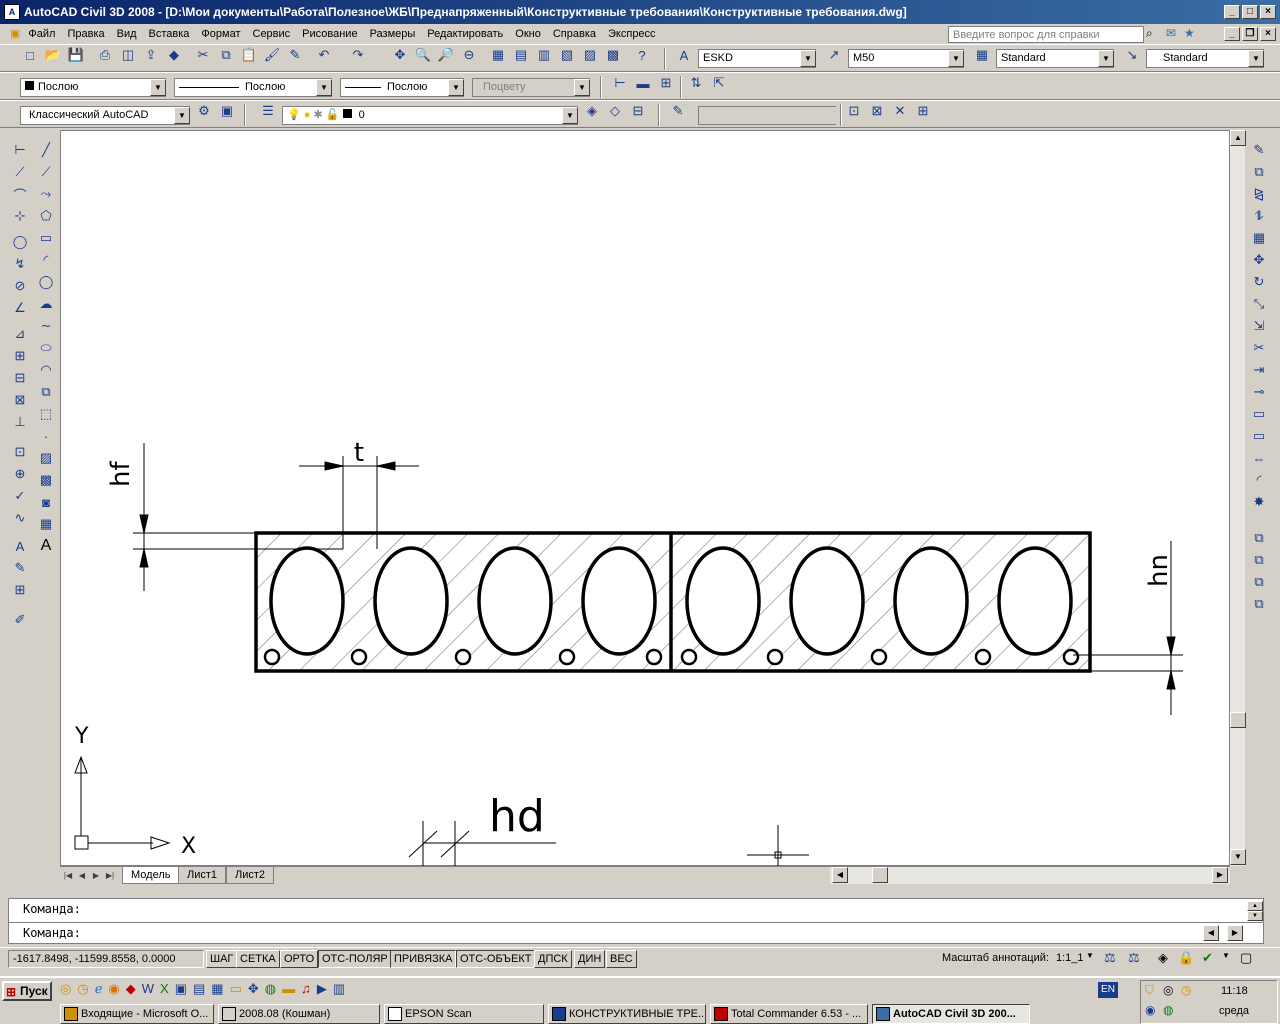  Describe the element at coordinates (288, 989) in the screenshot. I see `app-yellow-icon: ▬` at that location.